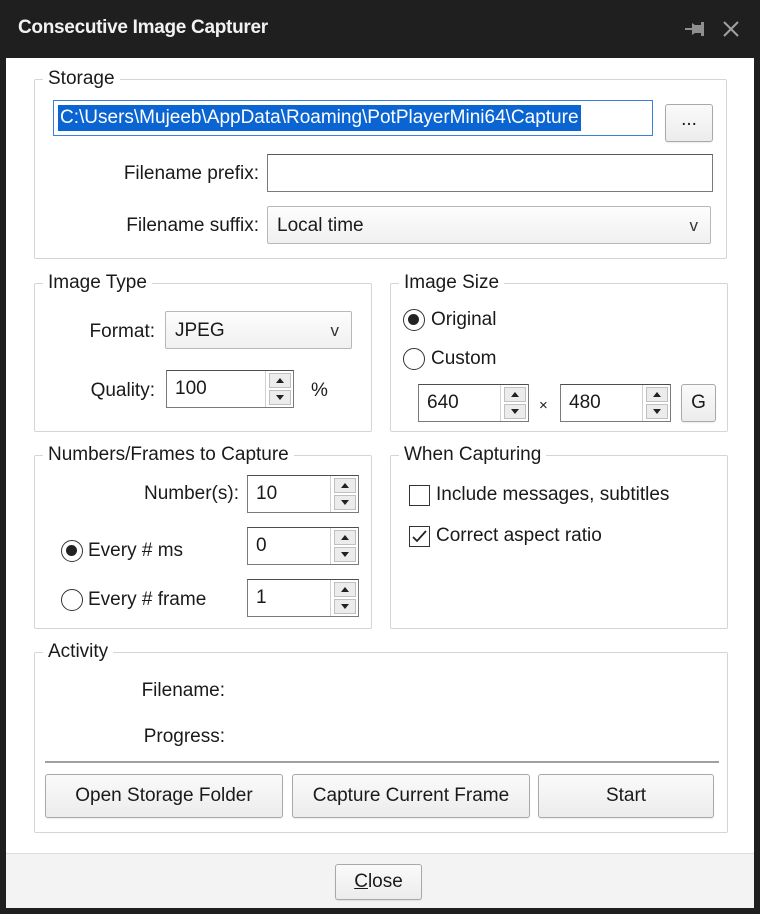 This screenshot has width=760, height=914. What do you see at coordinates (585, 402) in the screenshot?
I see `height-value: 480` at bounding box center [585, 402].